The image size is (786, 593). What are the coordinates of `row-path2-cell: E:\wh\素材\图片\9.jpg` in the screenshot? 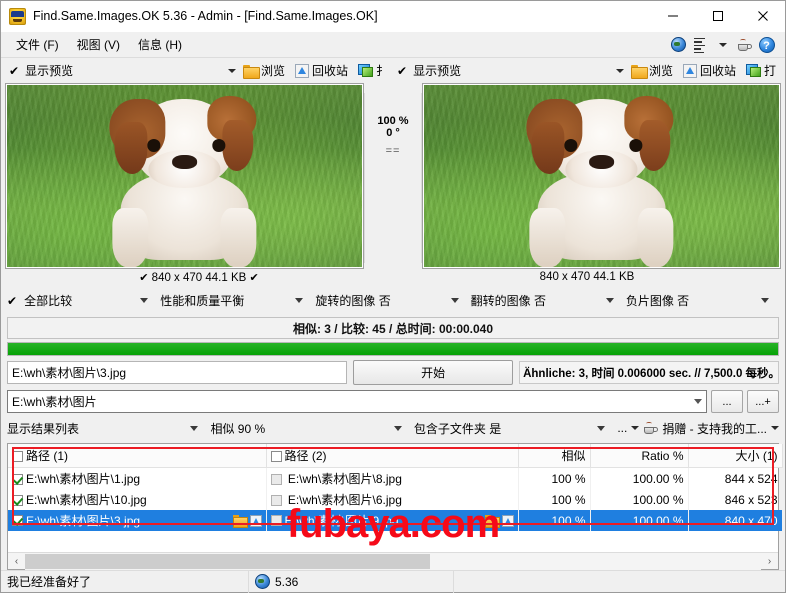 It's located at (392, 520).